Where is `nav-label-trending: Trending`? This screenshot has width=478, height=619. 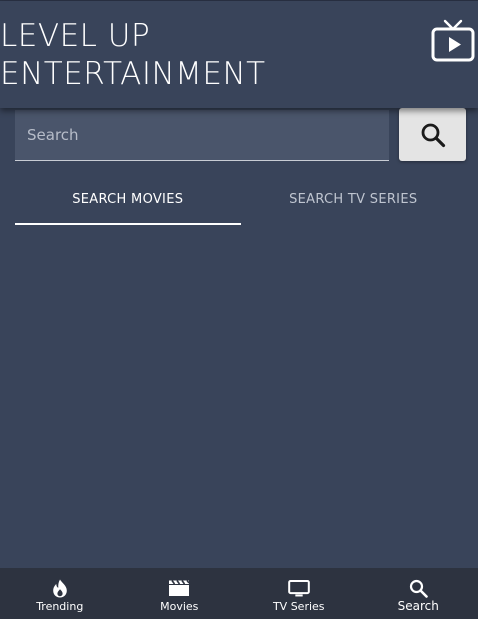 nav-label-trending: Trending is located at coordinates (60, 606).